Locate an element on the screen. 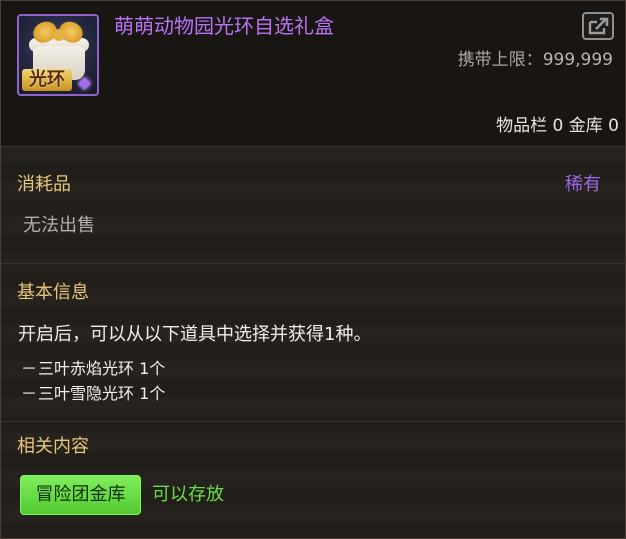  related-content-heading: 相关内容 is located at coordinates (53, 446).